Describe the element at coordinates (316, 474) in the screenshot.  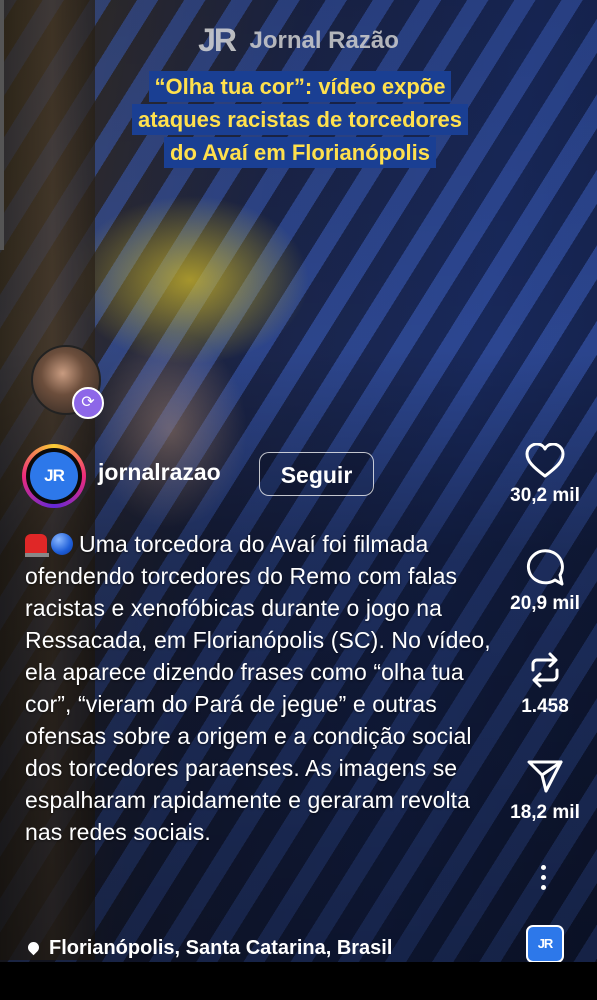
I see `follow-button: Seguir` at that location.